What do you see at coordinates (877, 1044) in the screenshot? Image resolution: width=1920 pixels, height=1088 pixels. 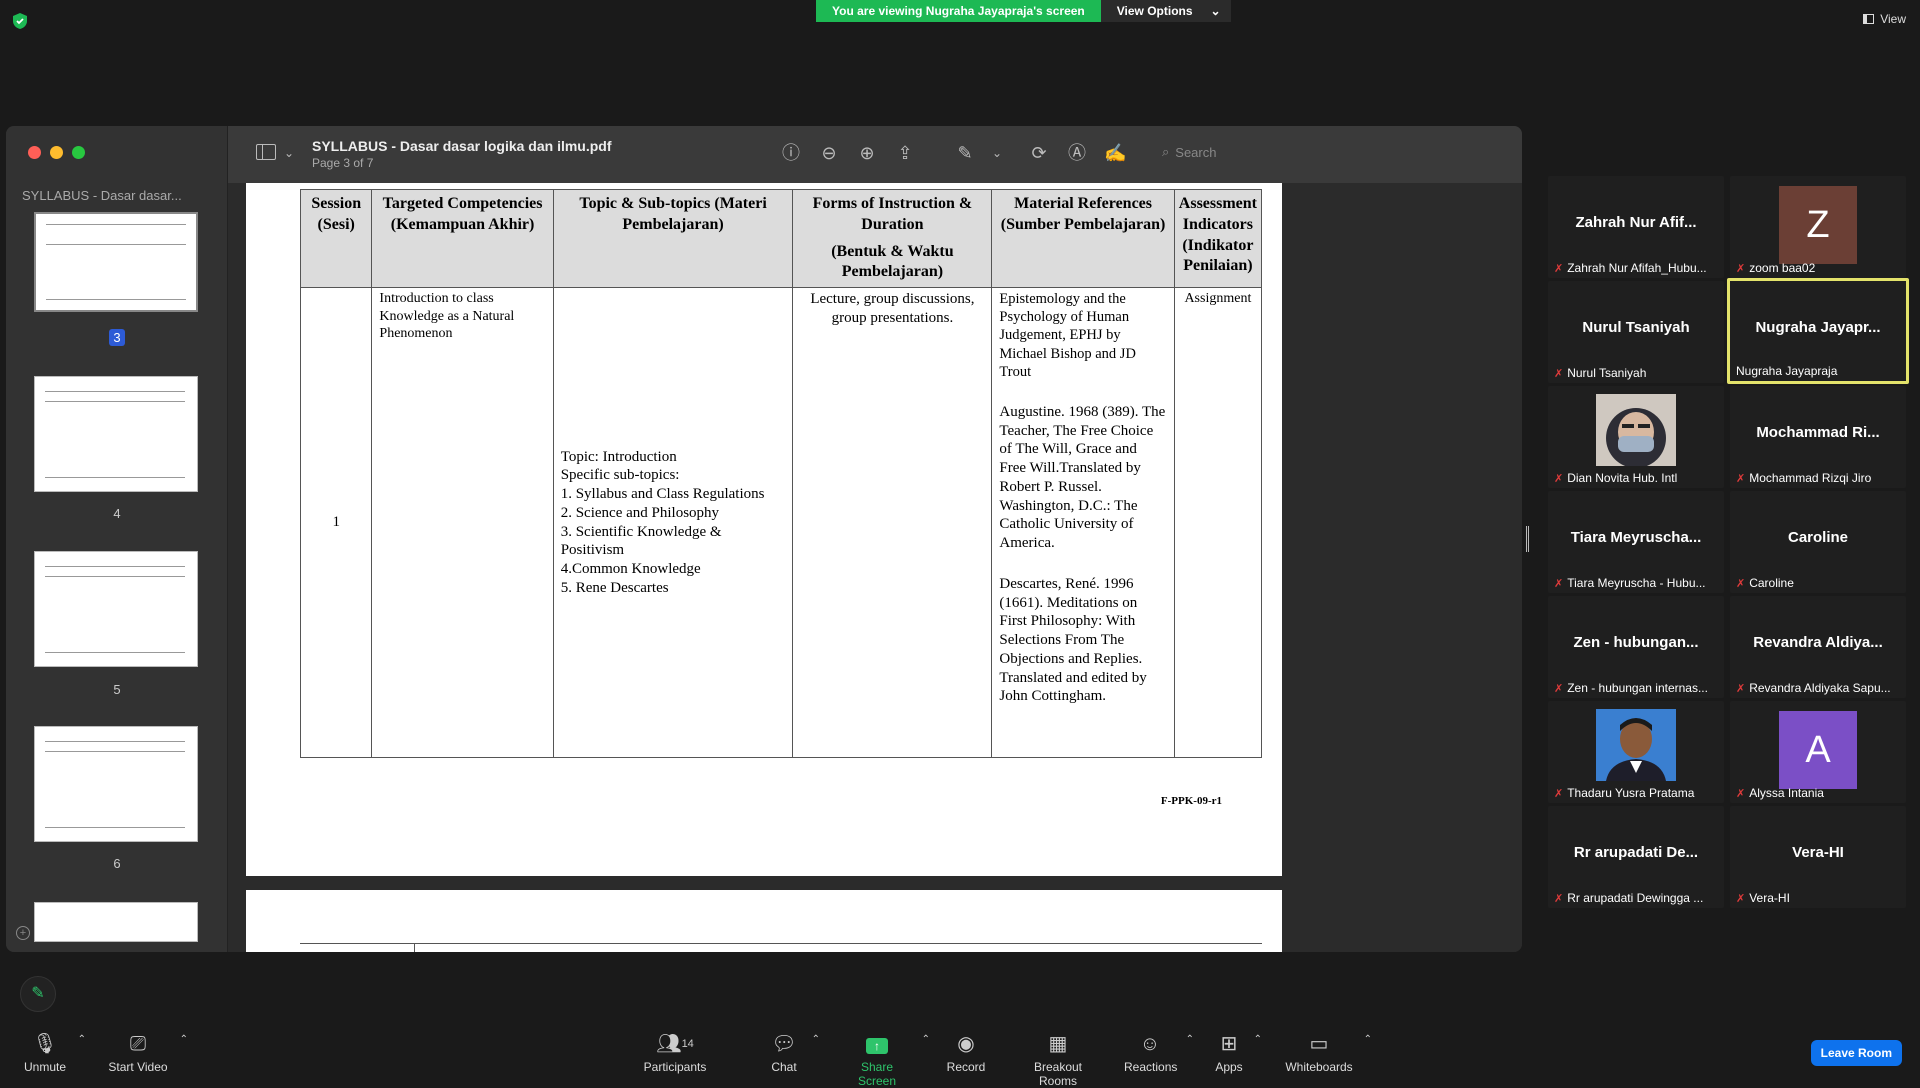 I see `share-screen-icon: ↑` at bounding box center [877, 1044].